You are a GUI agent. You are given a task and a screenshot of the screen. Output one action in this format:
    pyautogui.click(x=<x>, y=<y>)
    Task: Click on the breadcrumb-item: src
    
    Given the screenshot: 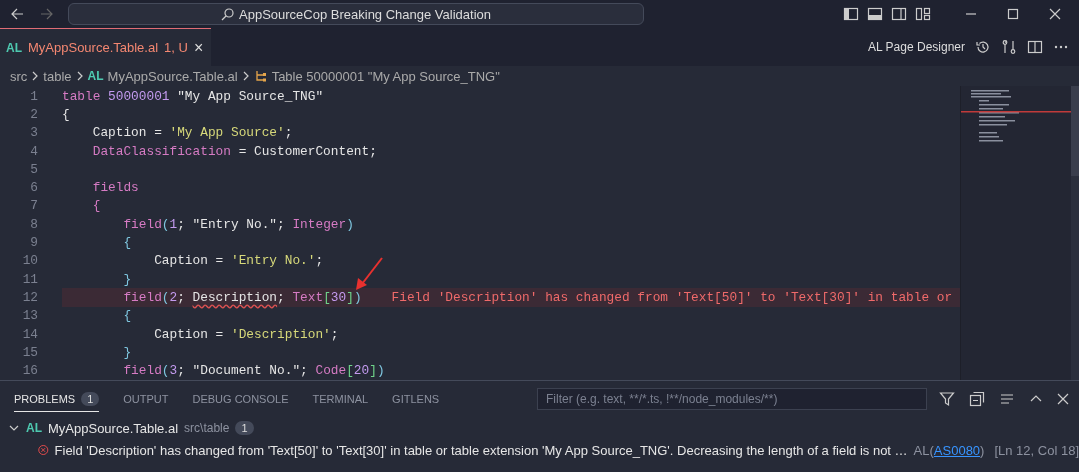 What is the action you would take?
    pyautogui.click(x=19, y=76)
    